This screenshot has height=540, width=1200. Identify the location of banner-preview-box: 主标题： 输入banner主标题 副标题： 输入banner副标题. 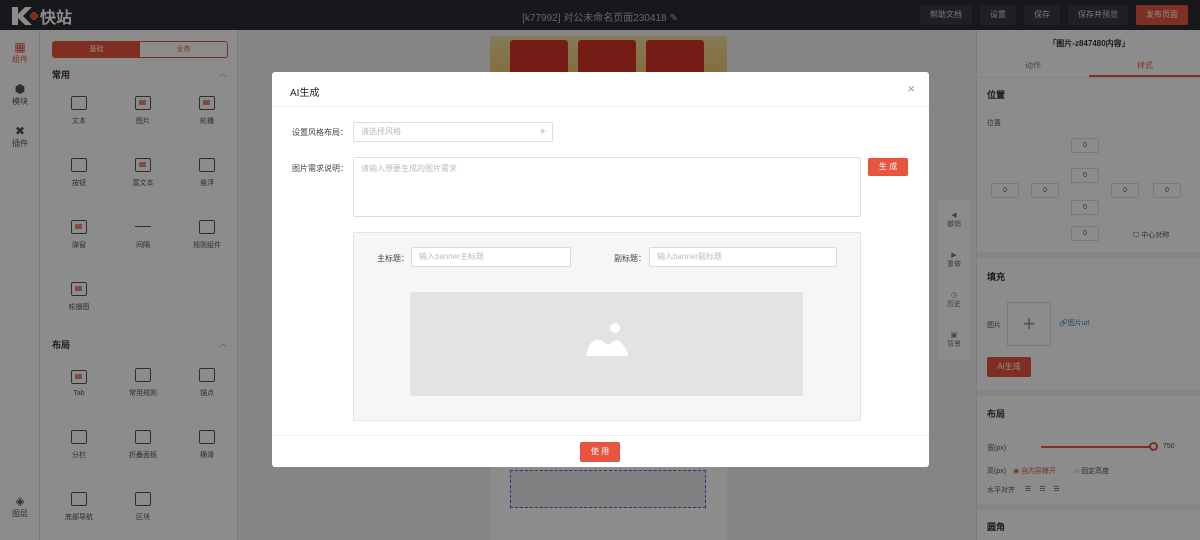
(607, 326).